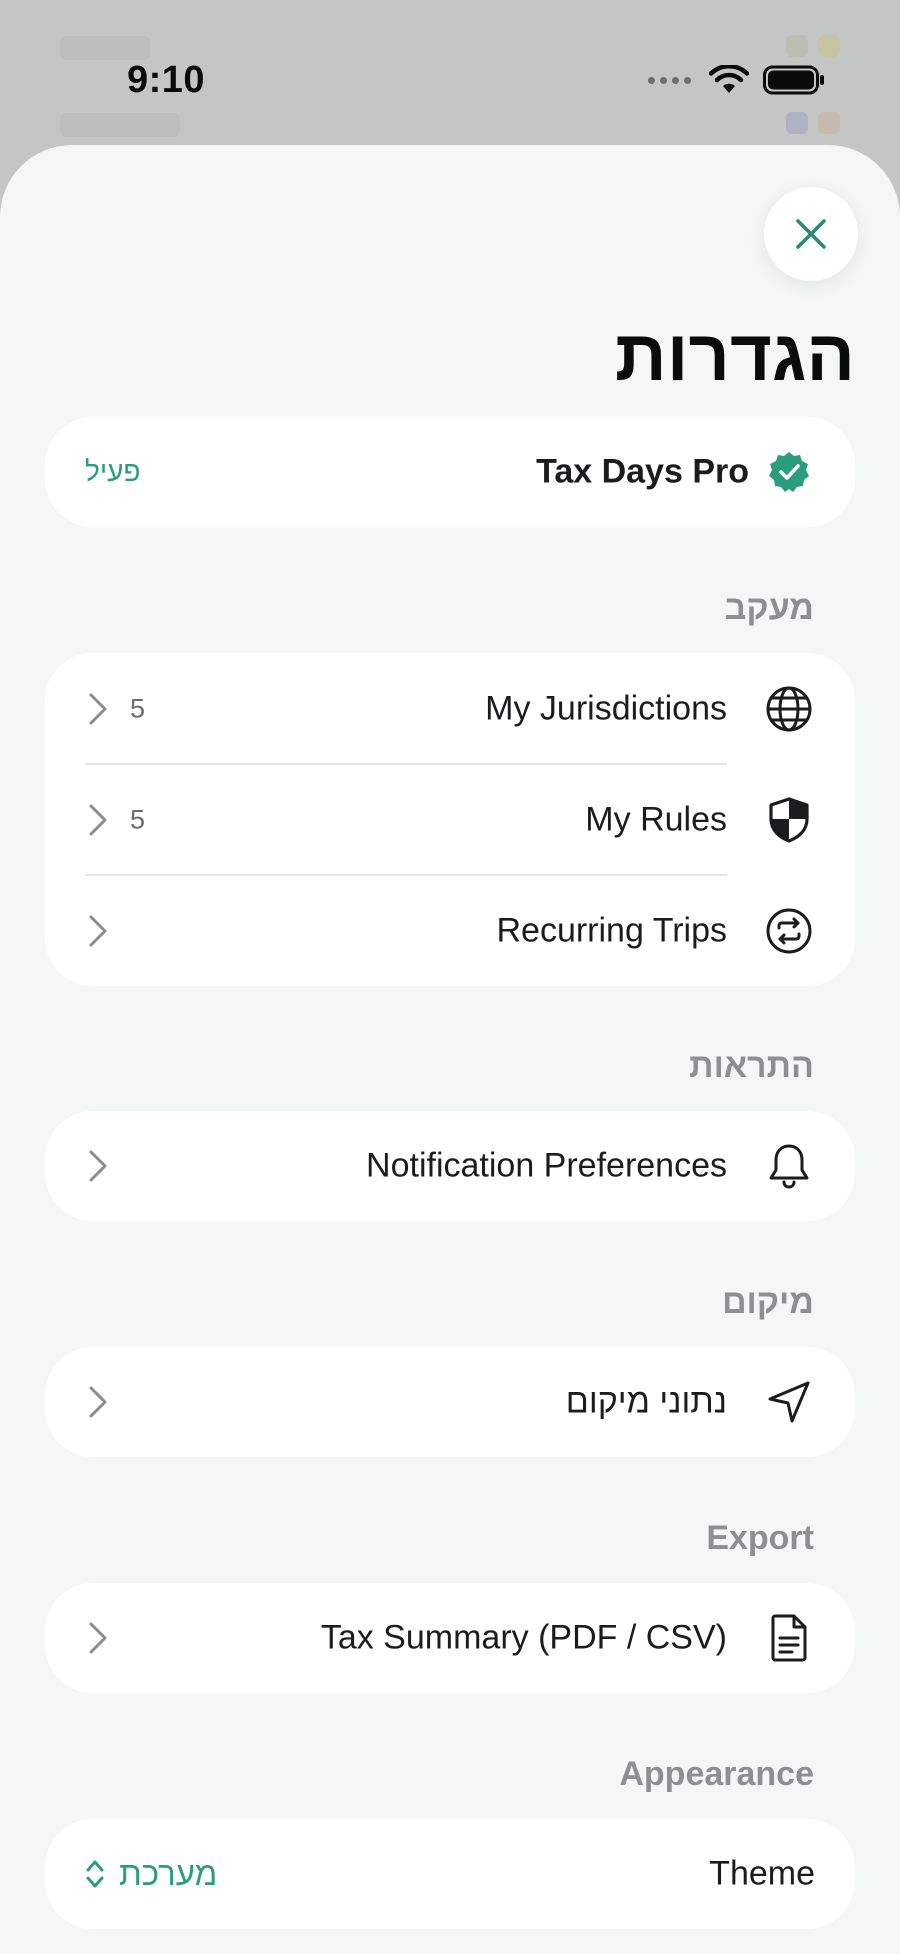 Image resolution: width=900 pixels, height=1954 pixels. Describe the element at coordinates (611, 930) in the screenshot. I see `list-item-label: Recurring Trips` at that location.